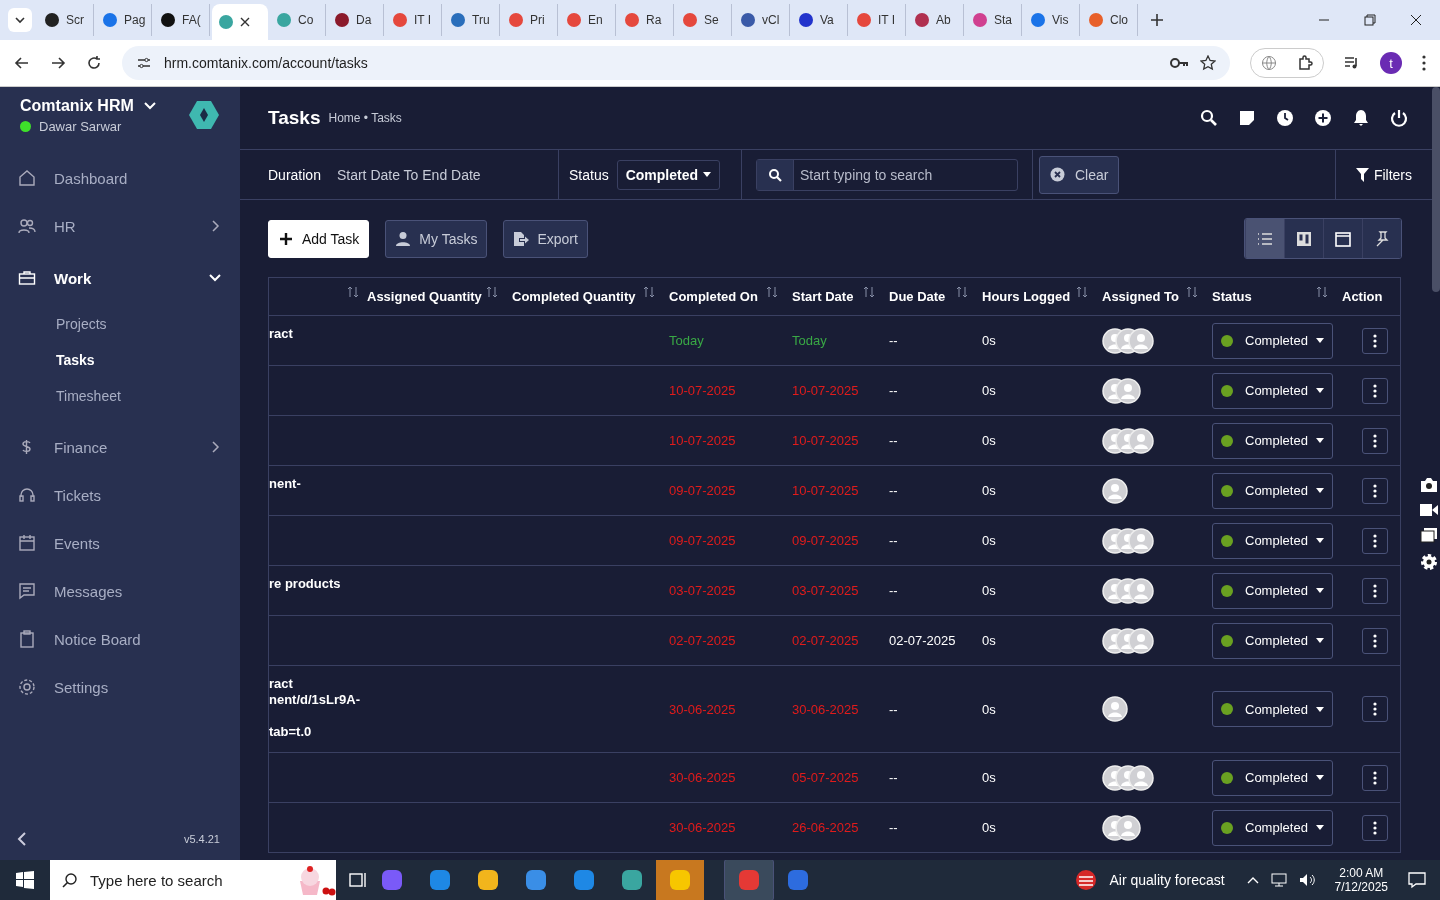  What do you see at coordinates (1264, 238) in the screenshot?
I see `list-view-button` at bounding box center [1264, 238].